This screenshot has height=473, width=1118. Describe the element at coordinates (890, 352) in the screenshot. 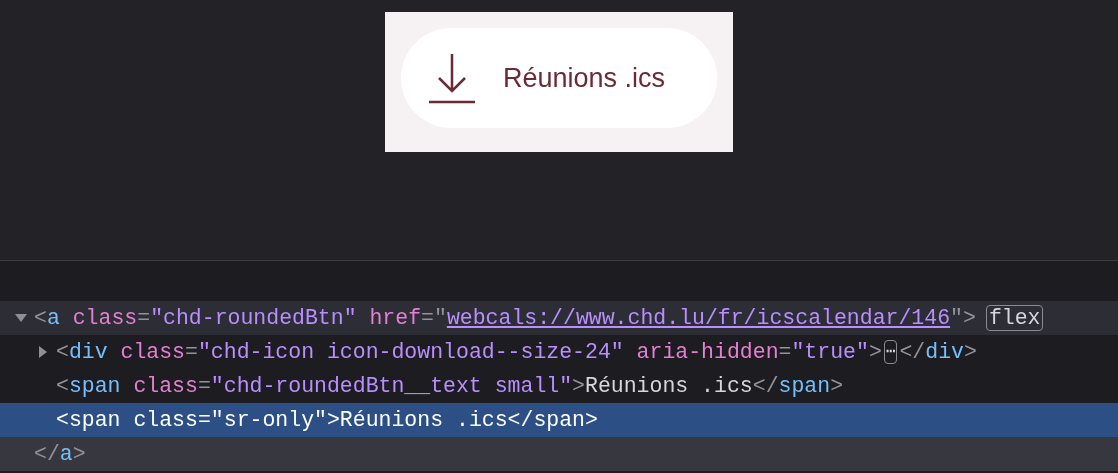

I see `ellipsis-button: ⋯` at that location.